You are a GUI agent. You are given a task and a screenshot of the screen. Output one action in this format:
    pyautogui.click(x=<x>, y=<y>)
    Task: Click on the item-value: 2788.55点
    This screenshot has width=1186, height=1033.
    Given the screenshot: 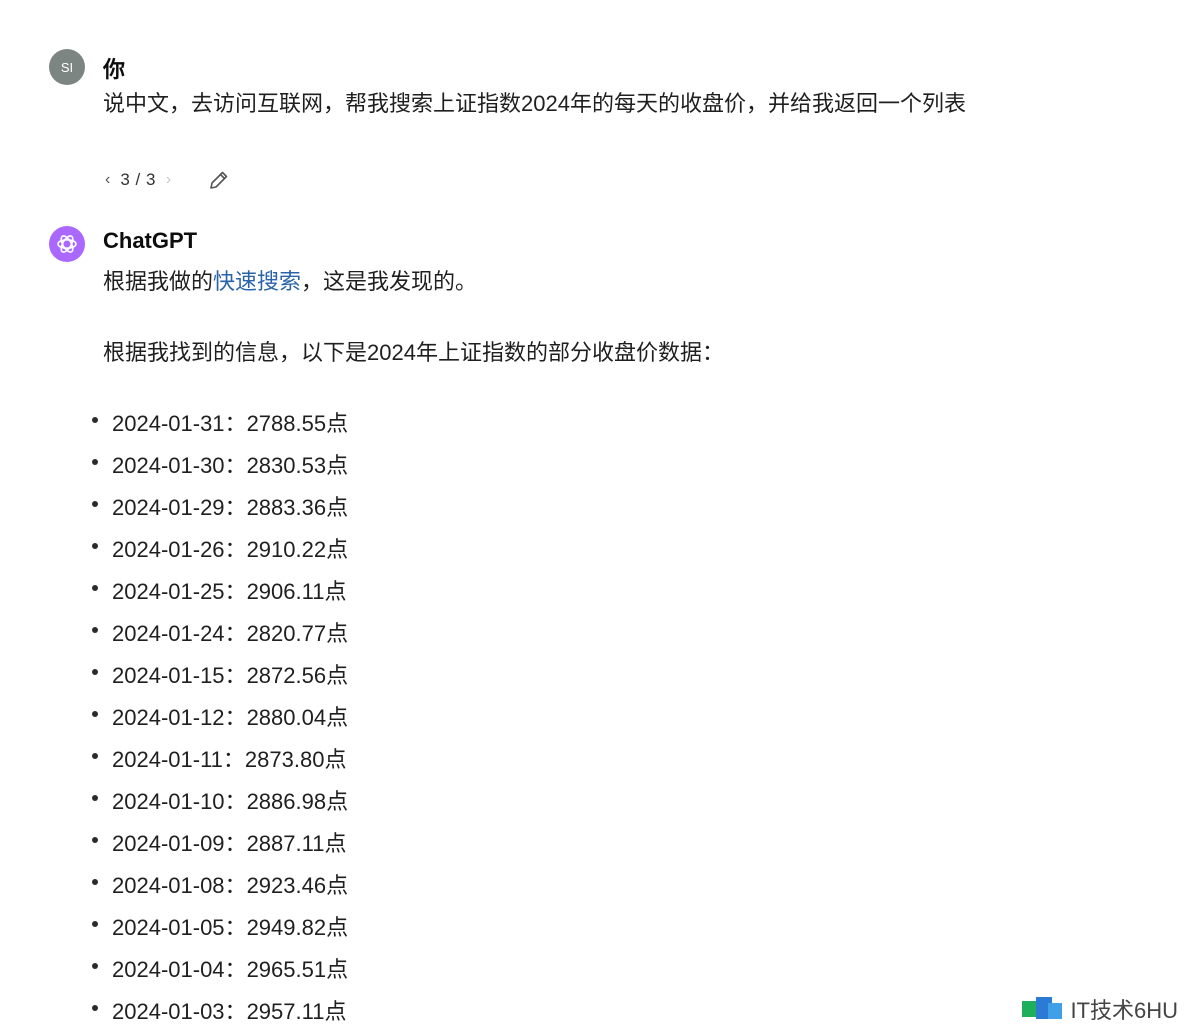 What is the action you would take?
    pyautogui.click(x=297, y=423)
    